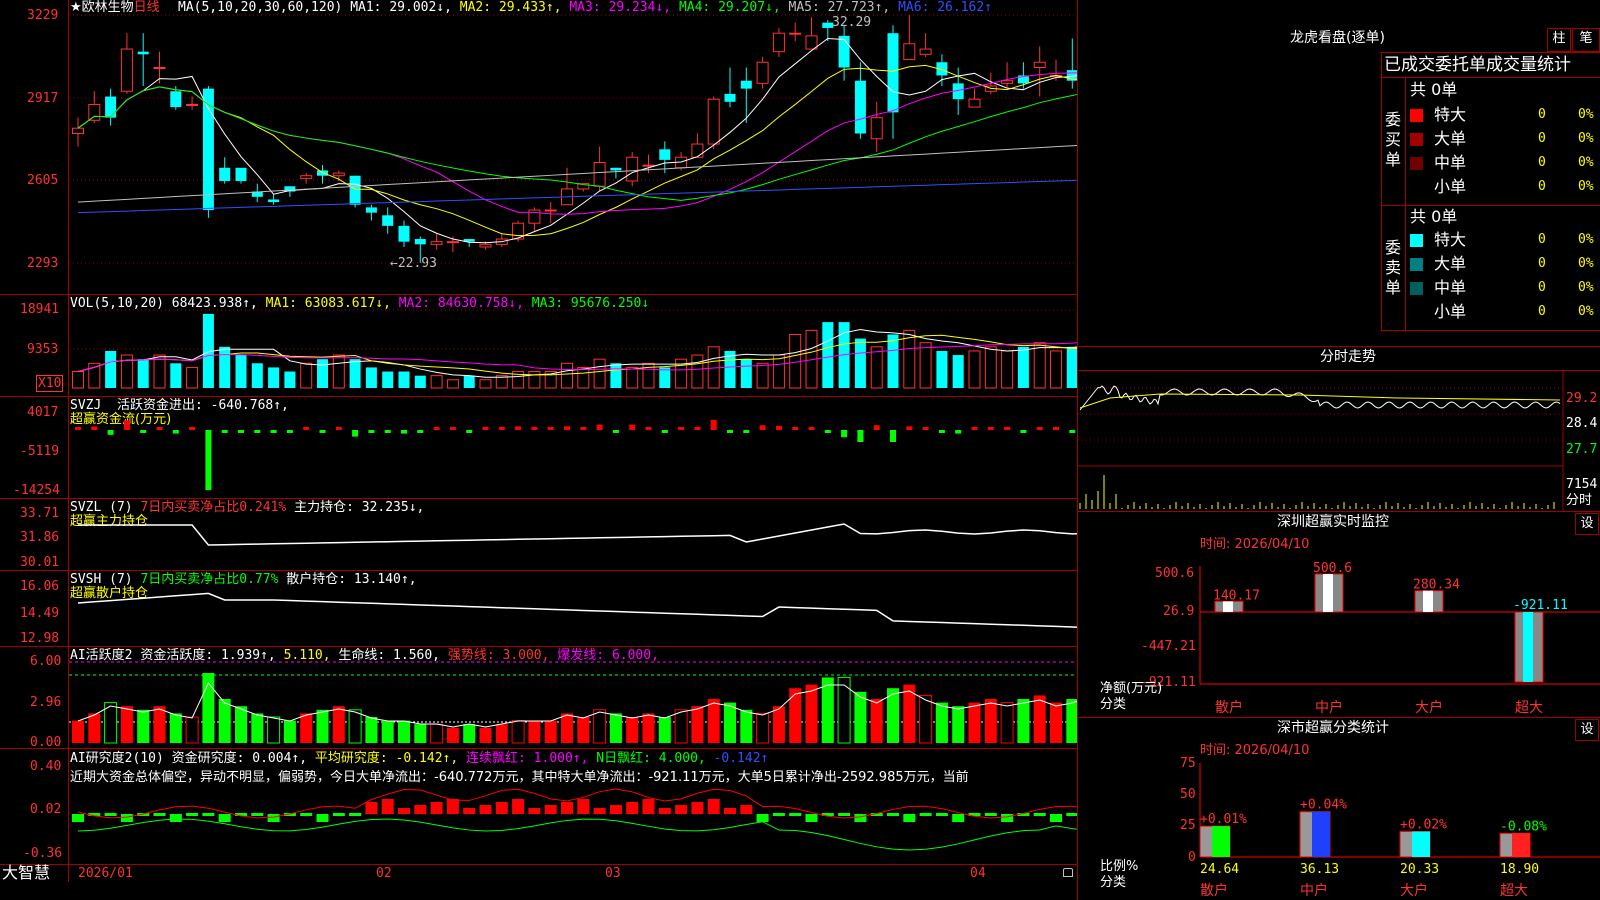  Describe the element at coordinates (1423, 825) in the screenshot. I see `class-bar-delta: +0.02%` at that location.